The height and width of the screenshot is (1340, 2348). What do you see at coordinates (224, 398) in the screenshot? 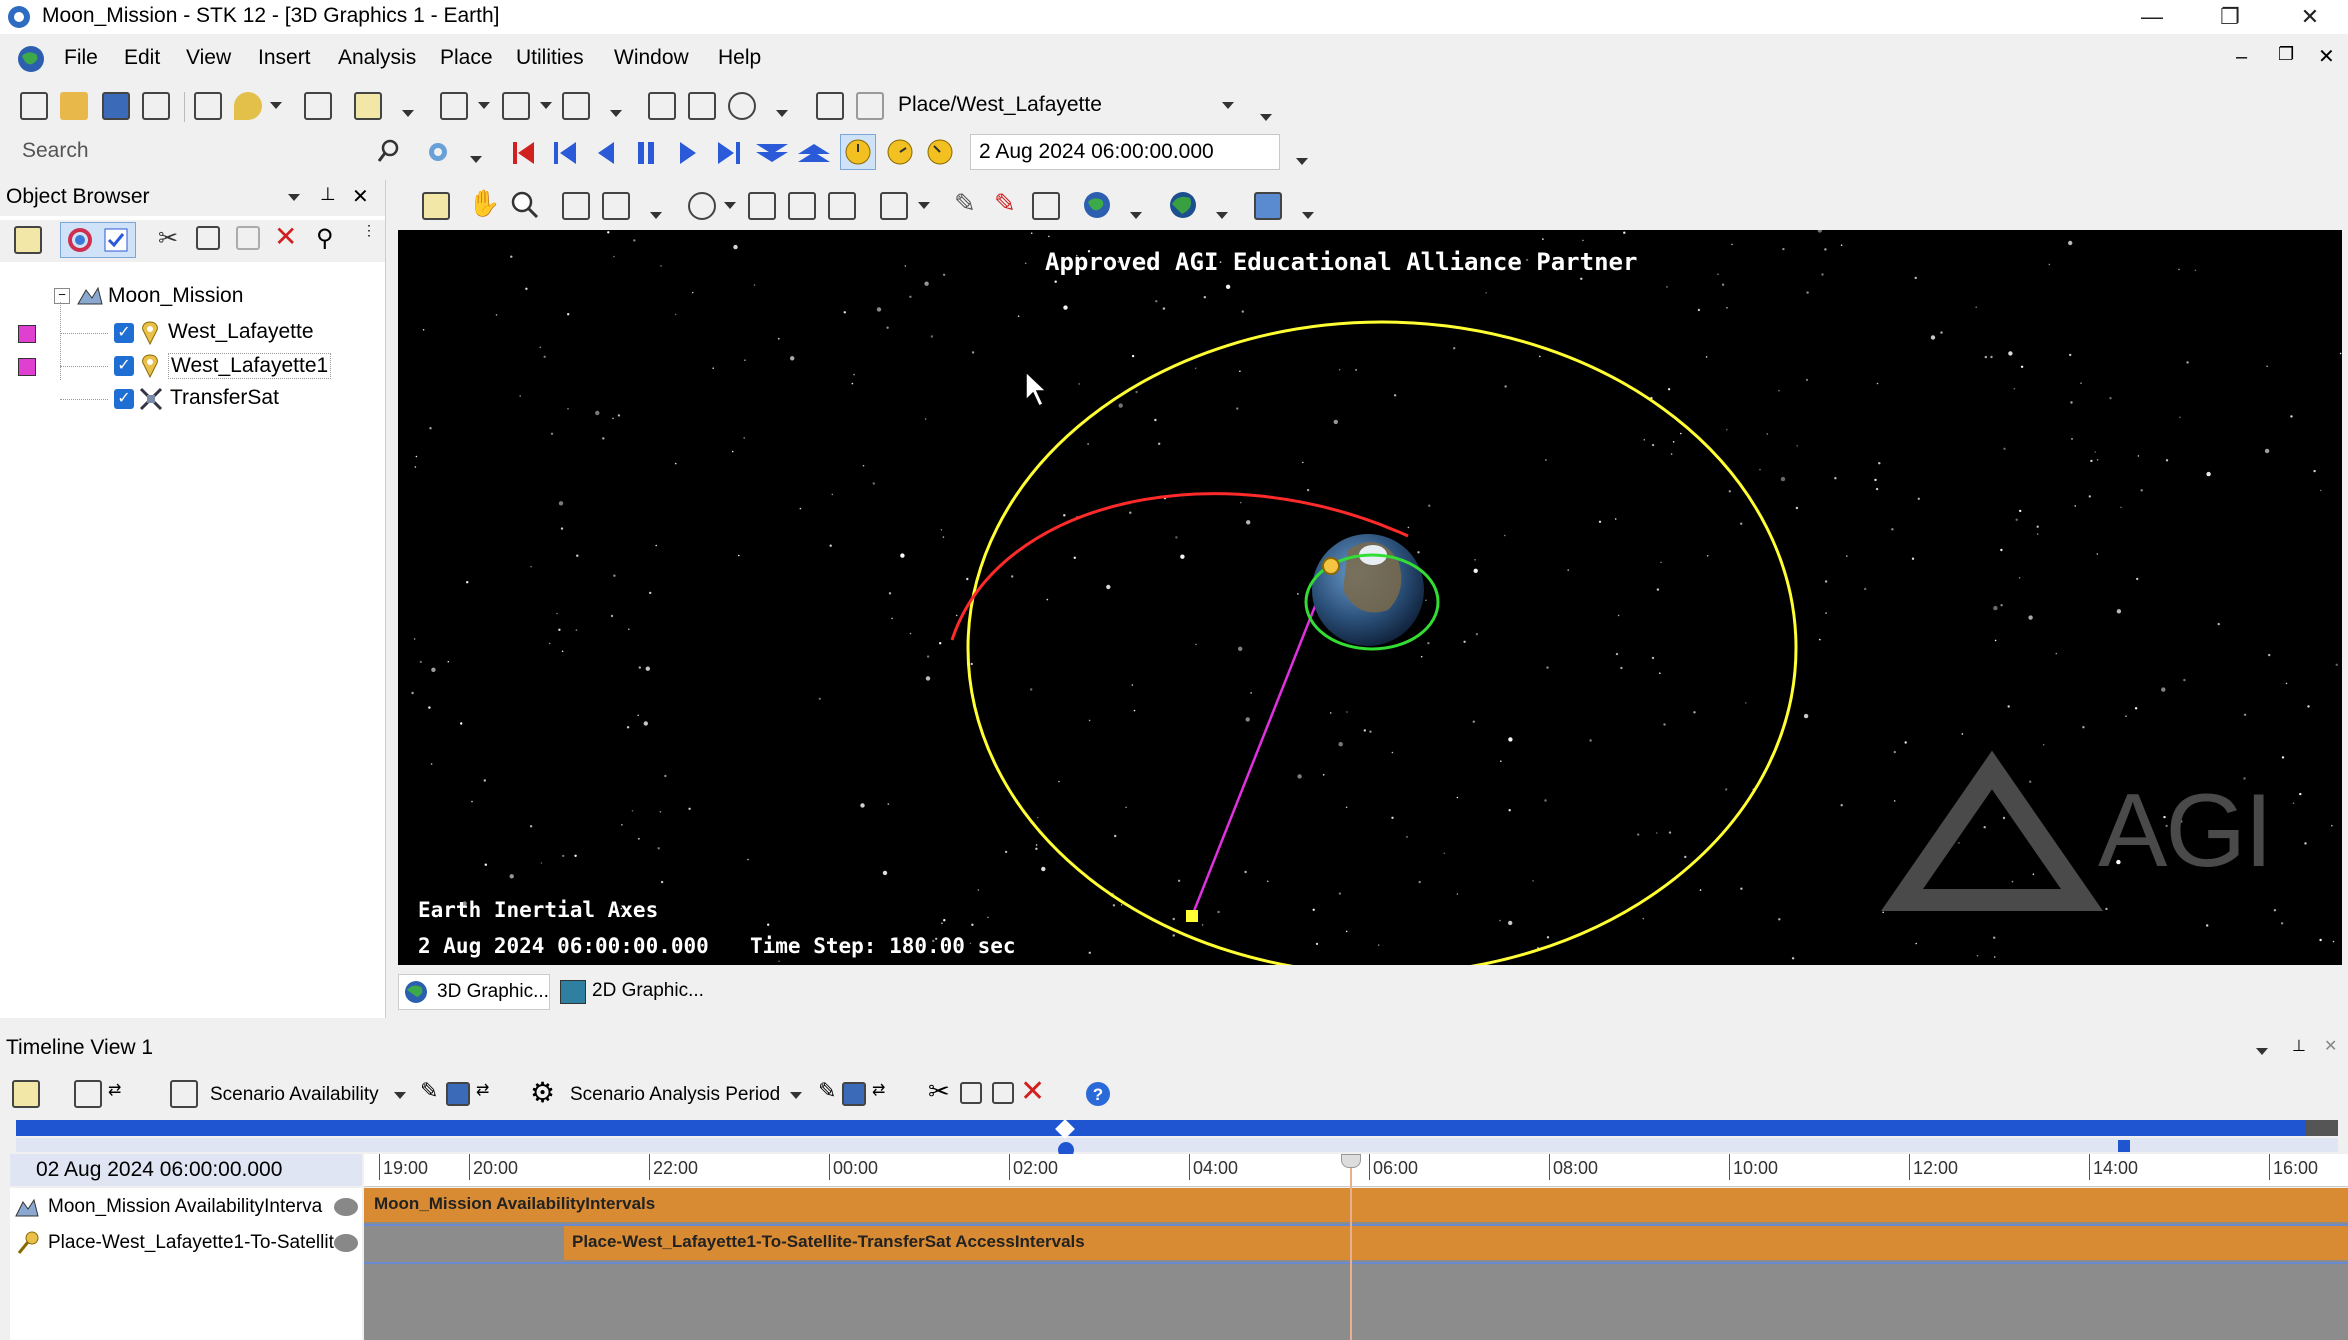
I see `tree-item-transfersat: TransferSat` at bounding box center [224, 398].